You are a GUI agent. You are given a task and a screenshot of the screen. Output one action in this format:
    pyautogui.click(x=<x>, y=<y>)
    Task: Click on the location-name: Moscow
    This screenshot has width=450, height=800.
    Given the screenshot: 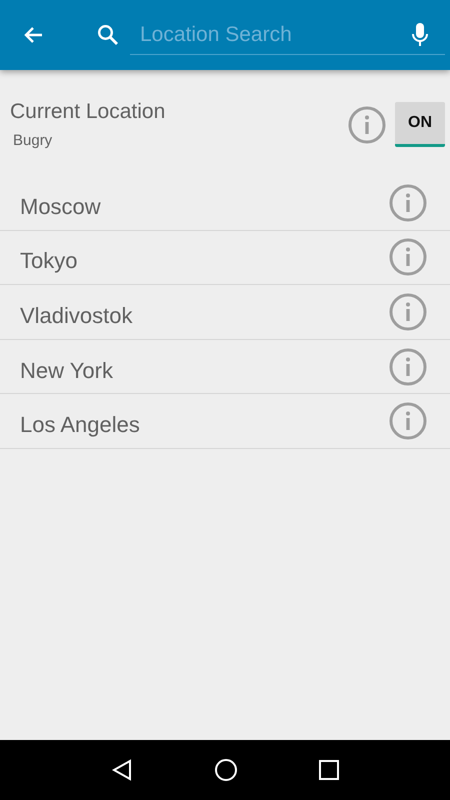 What is the action you would take?
    pyautogui.click(x=204, y=203)
    